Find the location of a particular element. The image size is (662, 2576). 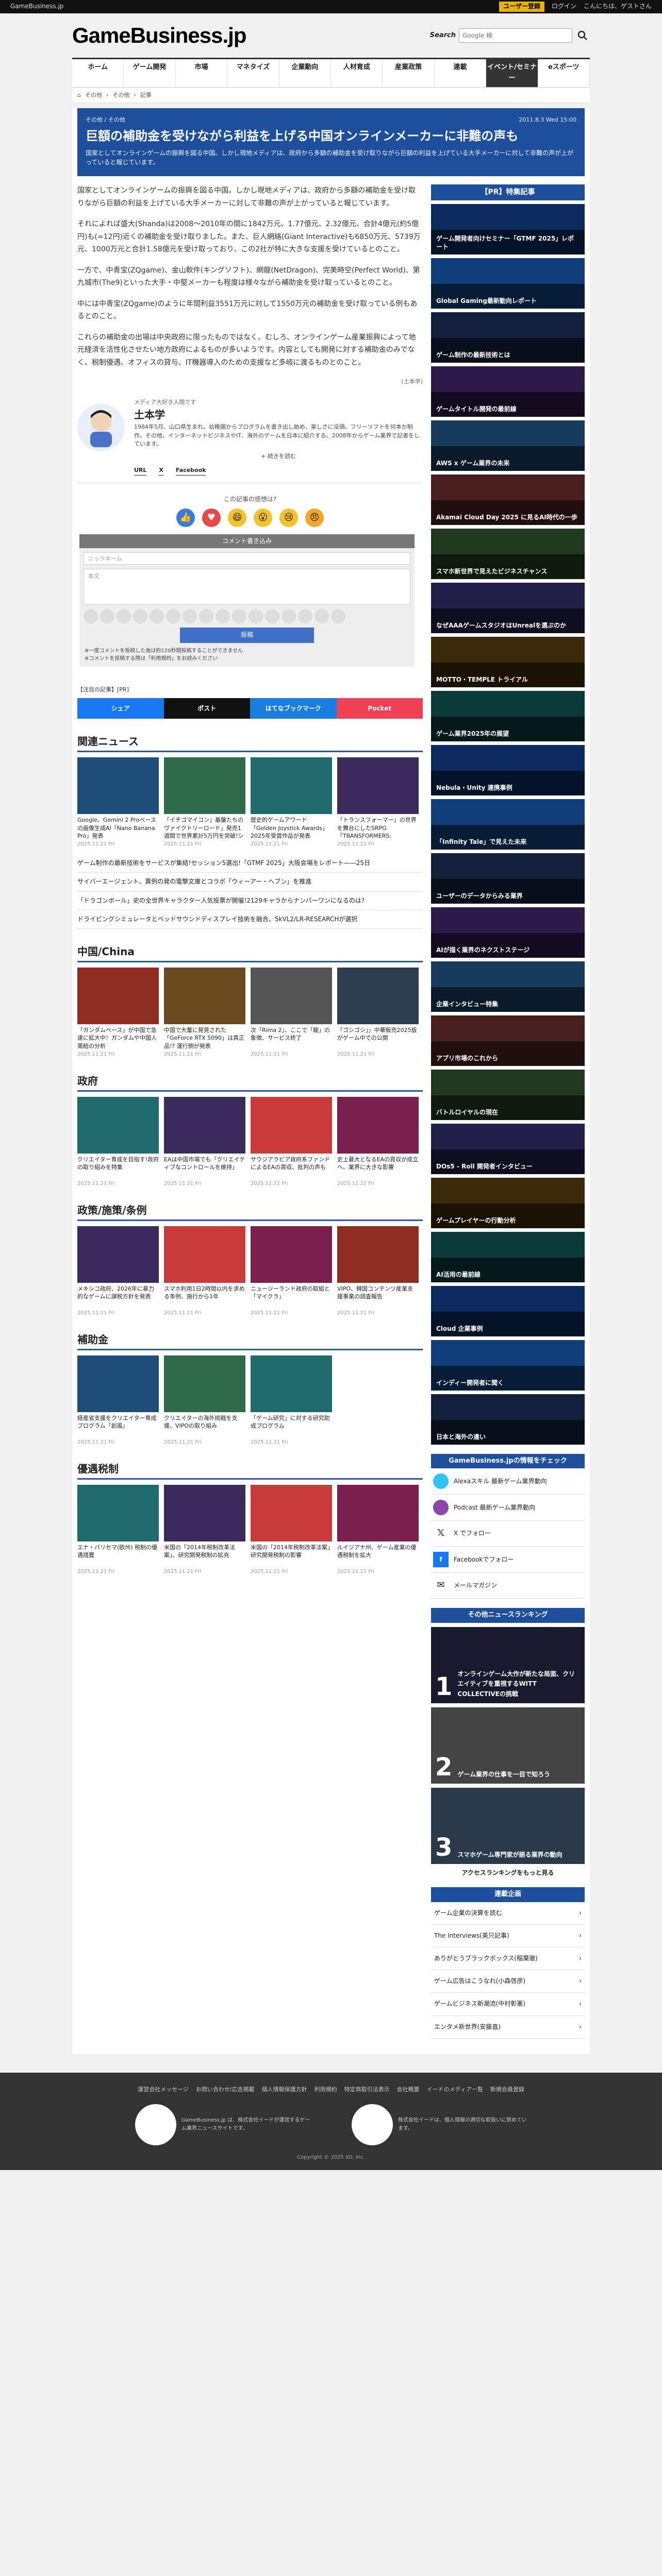

news-card-title: スマホ利用1日2時間以内を求める条例、施行から1年 is located at coordinates (204, 1297).